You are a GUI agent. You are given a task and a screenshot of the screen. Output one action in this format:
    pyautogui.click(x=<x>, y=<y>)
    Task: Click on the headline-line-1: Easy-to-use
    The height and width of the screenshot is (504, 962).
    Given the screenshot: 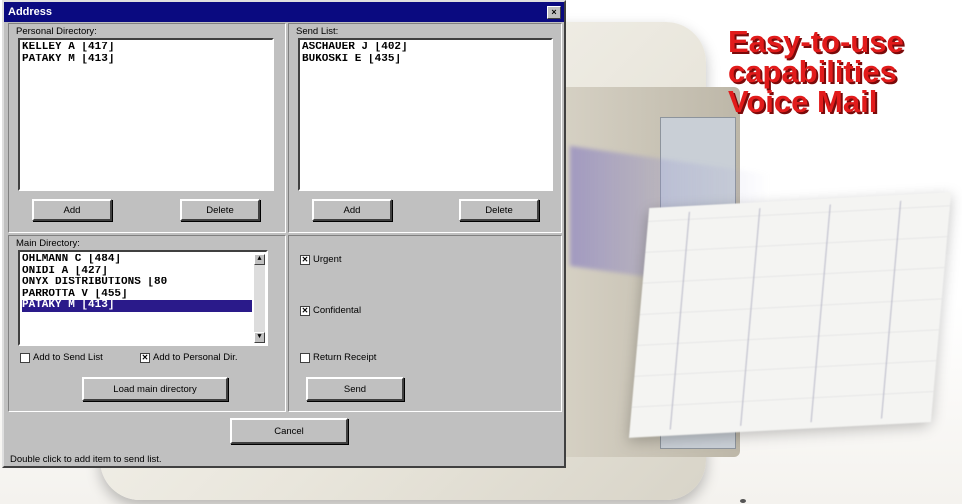 What is the action you would take?
    pyautogui.click(x=816, y=41)
    